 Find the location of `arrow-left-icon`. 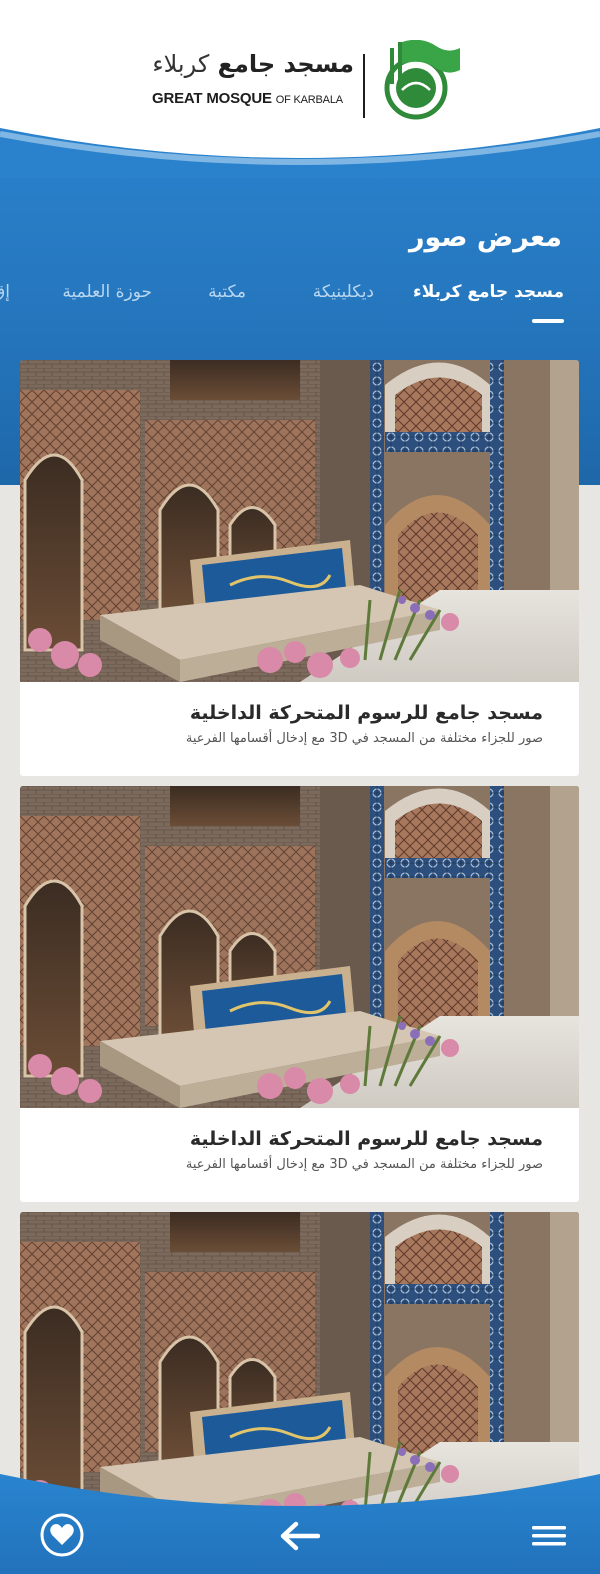

arrow-left-icon is located at coordinates (299, 1536).